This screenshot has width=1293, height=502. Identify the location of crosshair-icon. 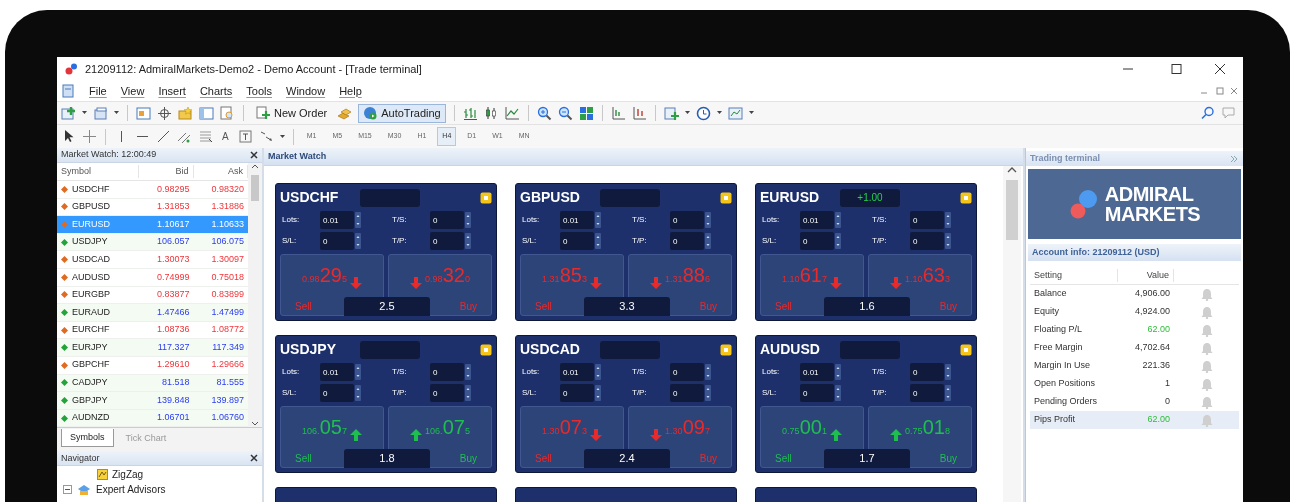
(164, 113).